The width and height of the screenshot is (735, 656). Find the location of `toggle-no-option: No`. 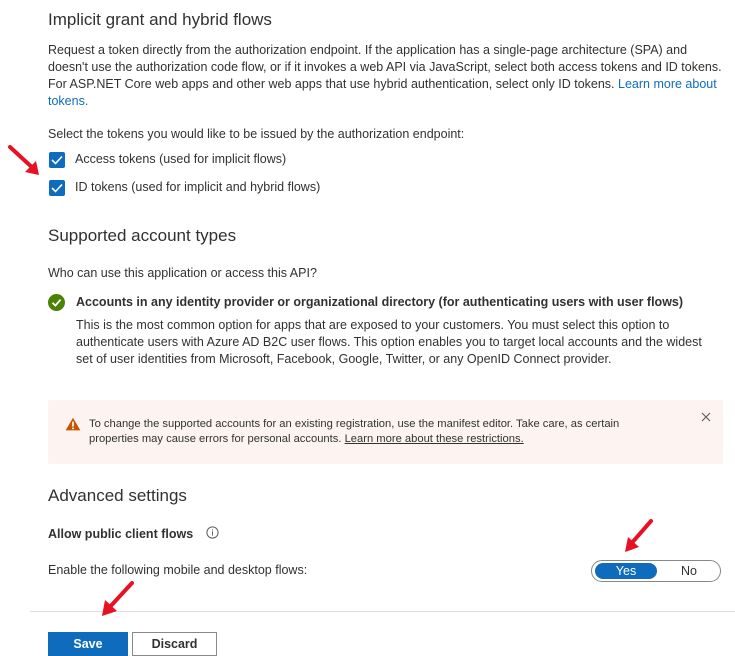

toggle-no-option: No is located at coordinates (689, 571).